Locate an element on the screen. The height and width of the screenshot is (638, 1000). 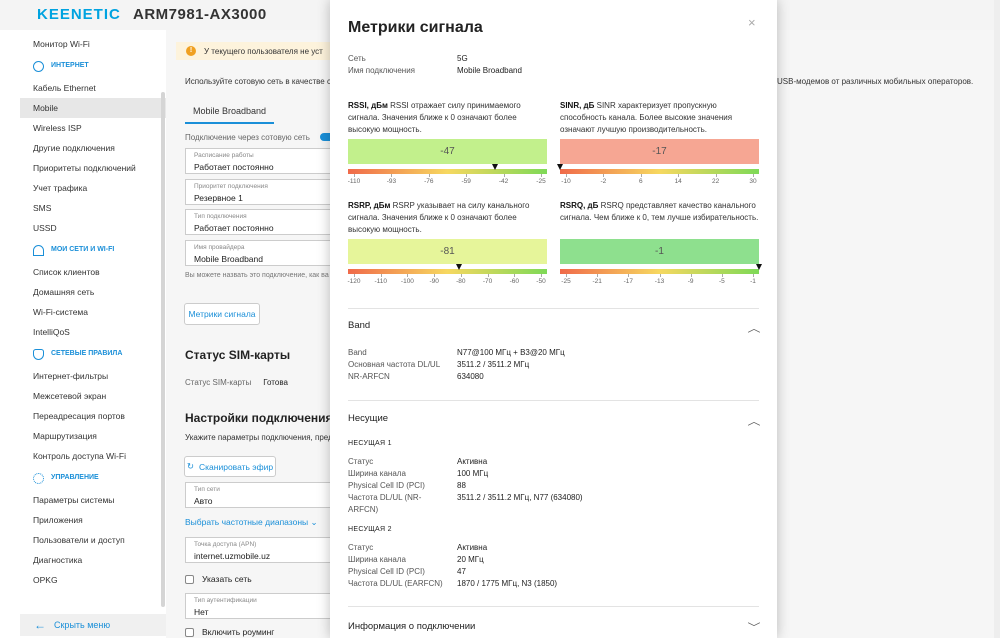
auth-type-field: Тип аутентификации Нет is located at coordinates (257, 606).